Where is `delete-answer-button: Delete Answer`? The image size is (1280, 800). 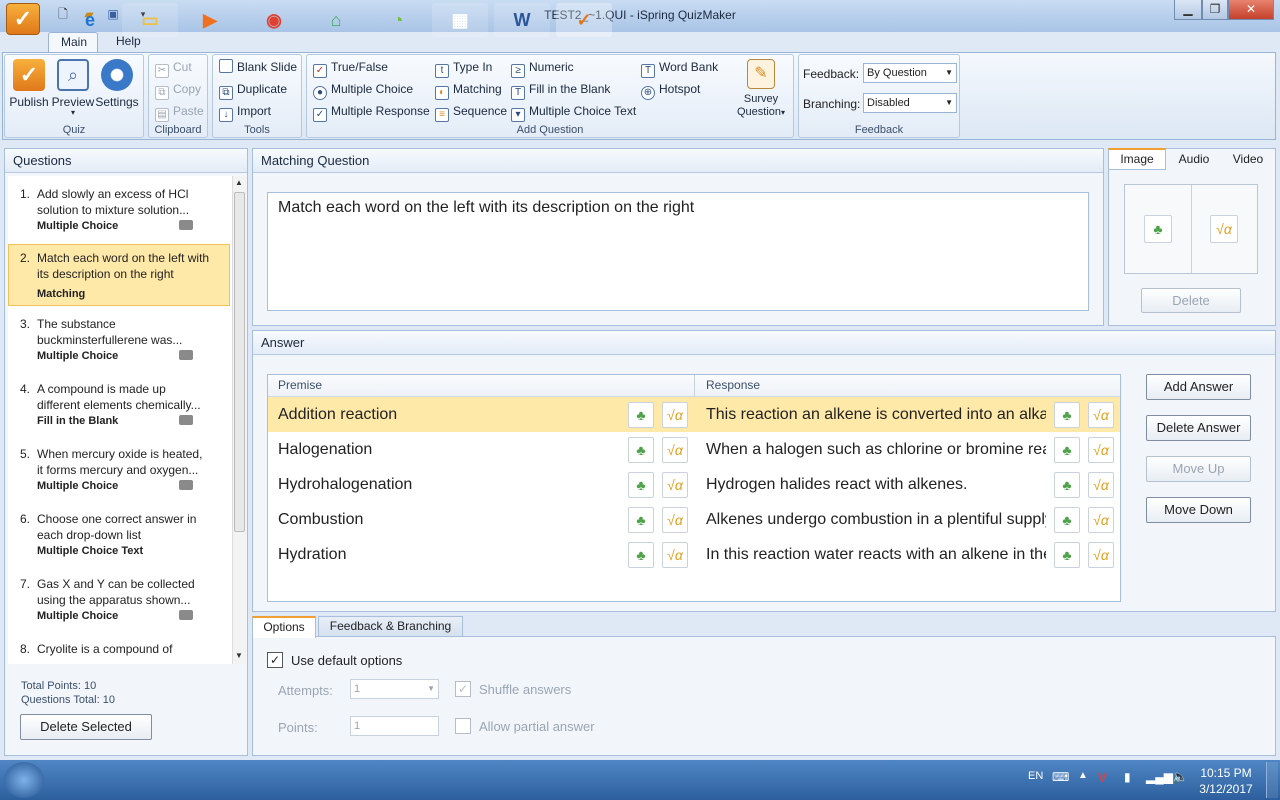 delete-answer-button: Delete Answer is located at coordinates (1198, 428).